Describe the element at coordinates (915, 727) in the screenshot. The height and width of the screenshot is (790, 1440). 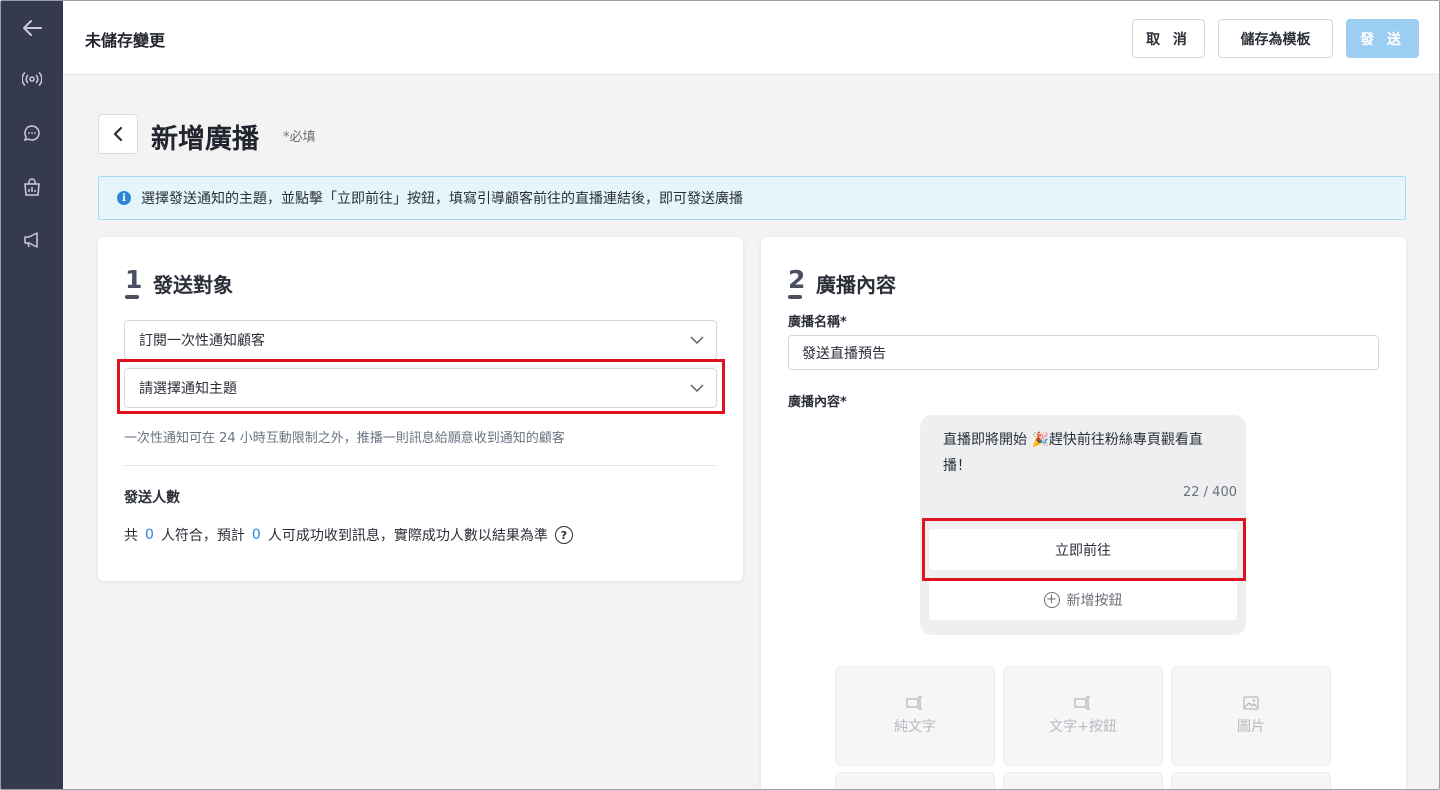
I see `type-tile-label: 純文字` at that location.